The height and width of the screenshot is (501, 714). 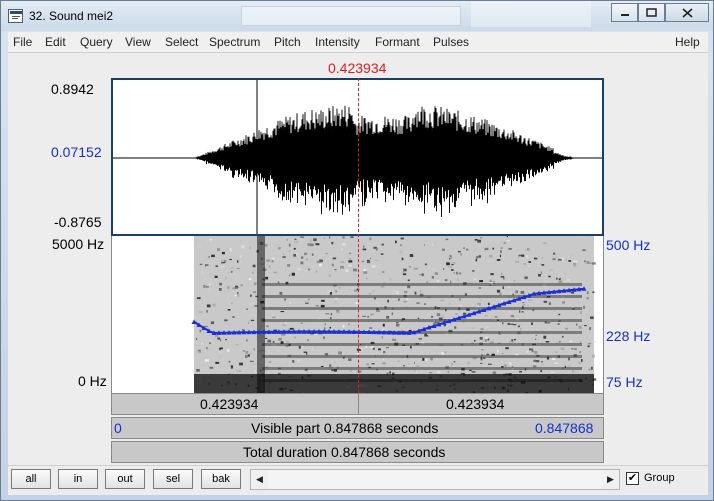 What do you see at coordinates (624, 12) in the screenshot?
I see `minimize-icon` at bounding box center [624, 12].